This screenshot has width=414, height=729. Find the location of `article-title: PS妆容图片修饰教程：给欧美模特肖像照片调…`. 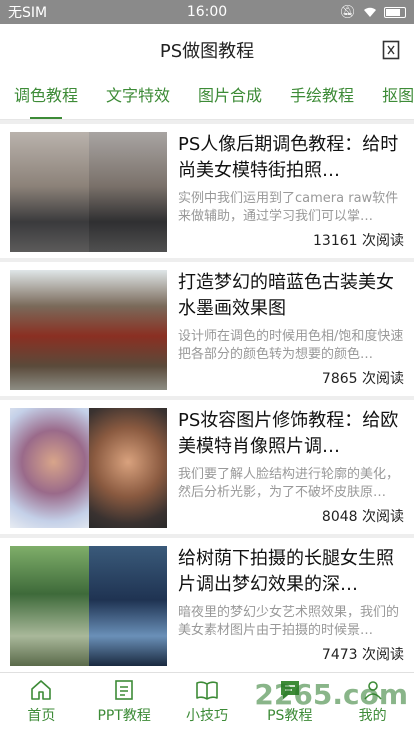

article-title: PS妆容图片修饰教程：给欧美模特肖像照片调… is located at coordinates (288, 433).